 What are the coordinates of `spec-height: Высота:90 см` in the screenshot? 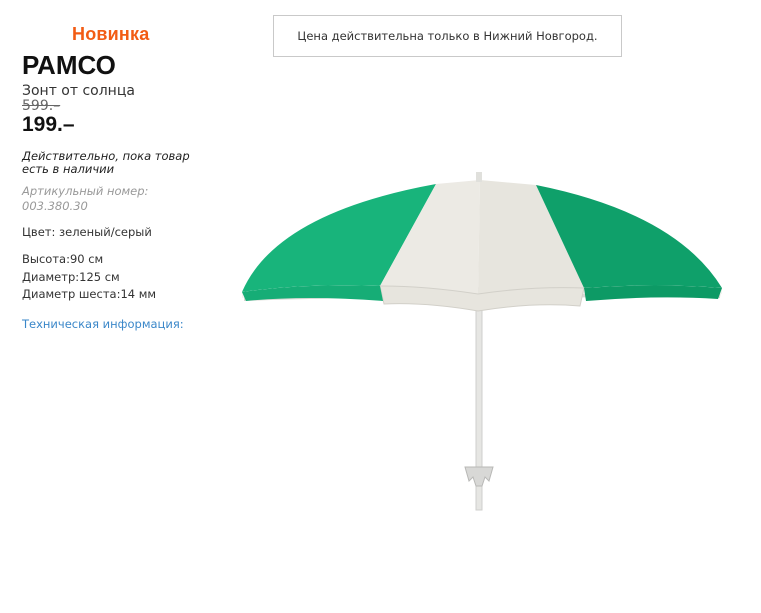 It's located at (63, 259).